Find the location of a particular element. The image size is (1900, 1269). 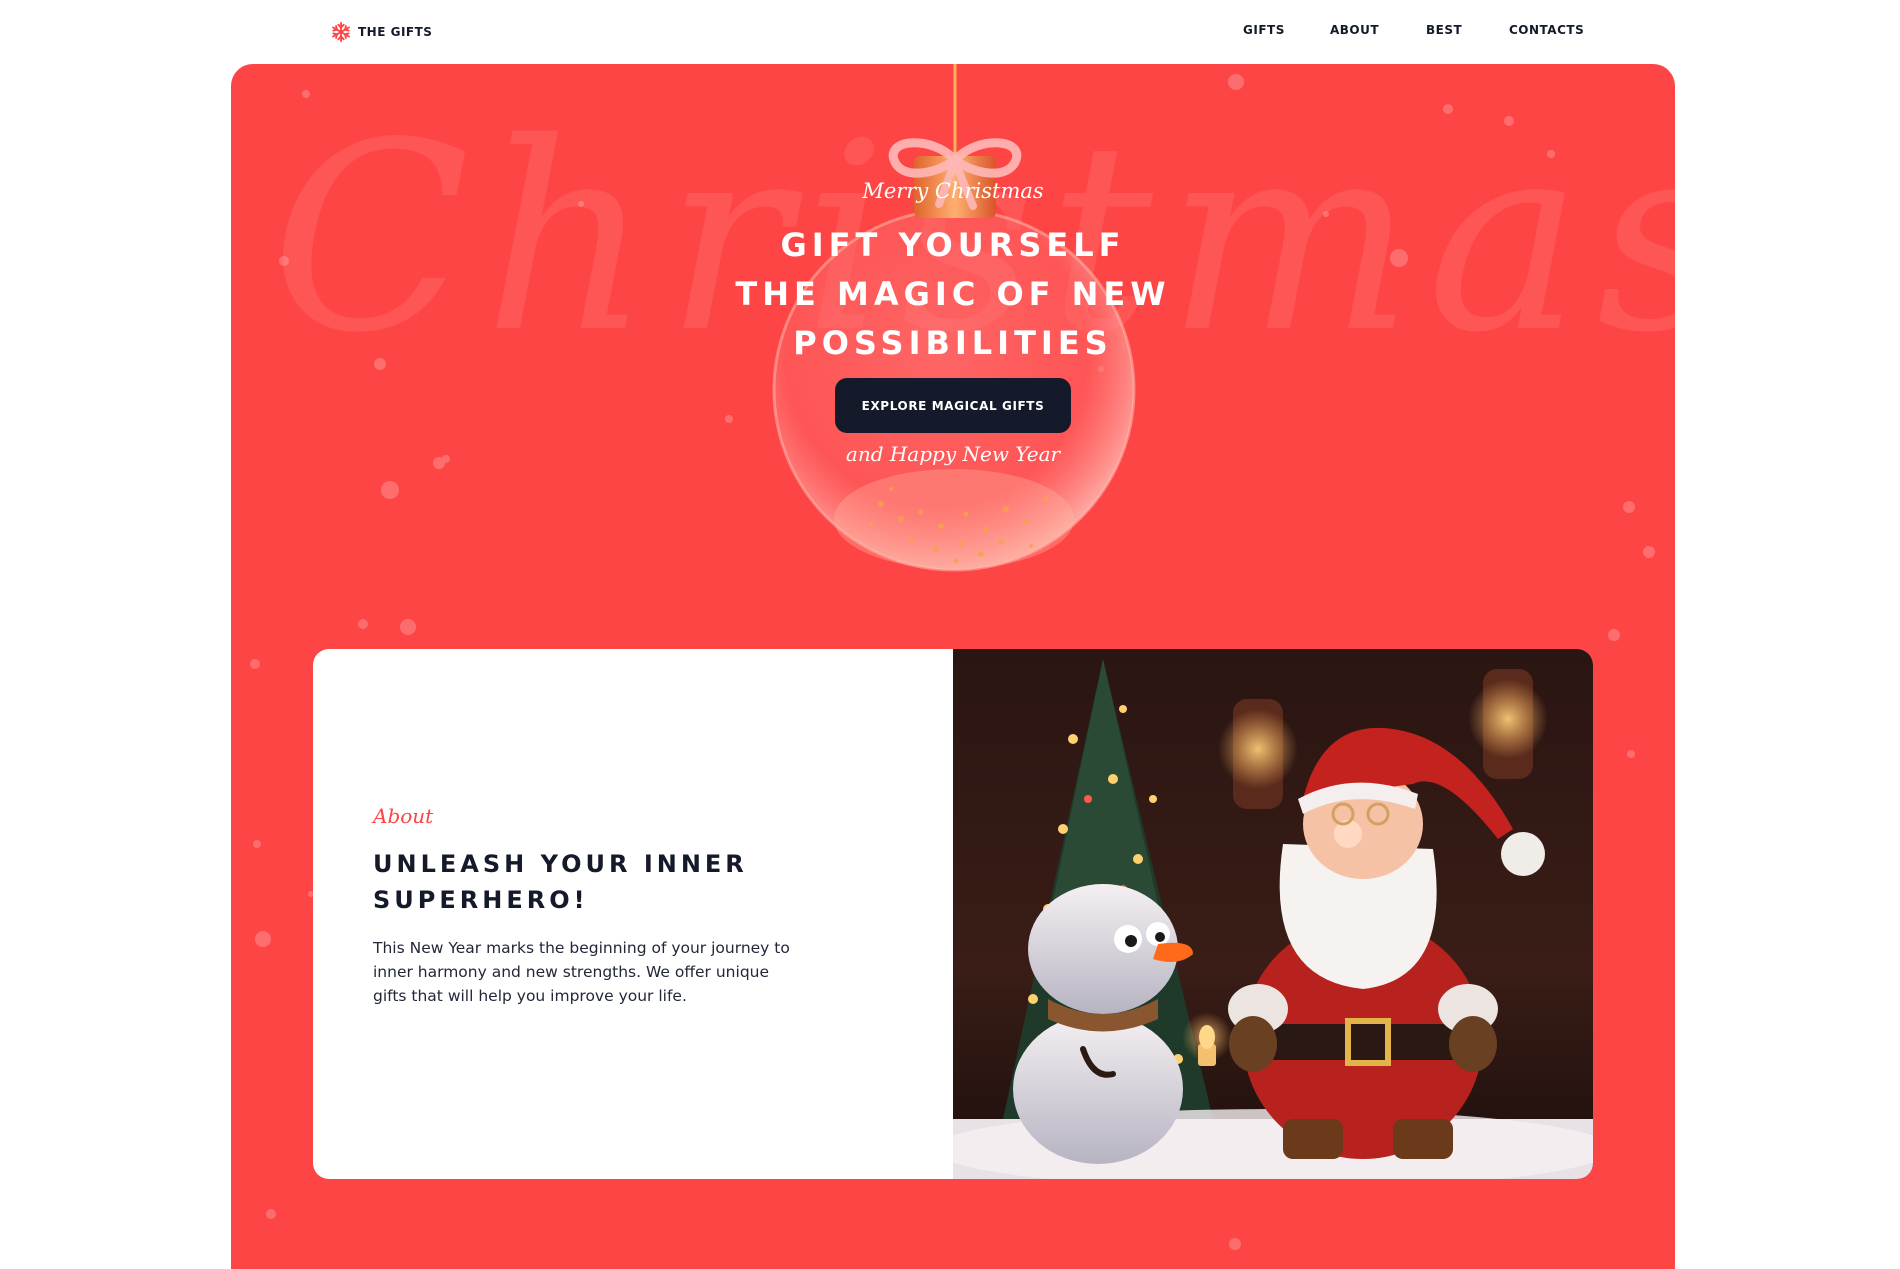

snowman-and-santa-illustration is located at coordinates (1273, 914).